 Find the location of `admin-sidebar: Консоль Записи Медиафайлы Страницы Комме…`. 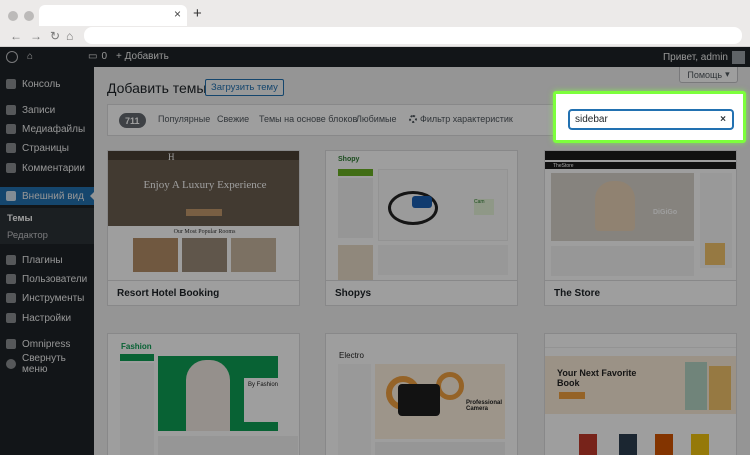

admin-sidebar: Консоль Записи Медиафайлы Страницы Комме… is located at coordinates (47, 261).